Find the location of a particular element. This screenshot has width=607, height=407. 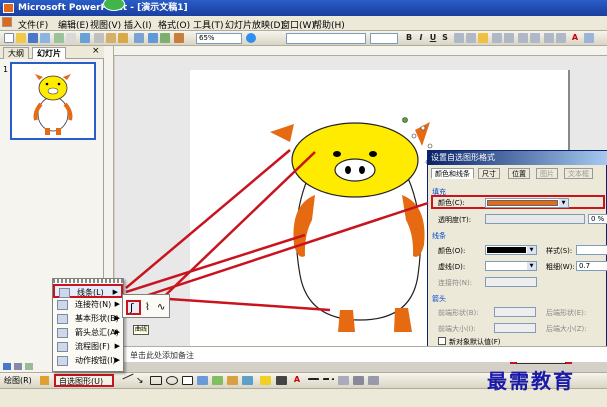

draw-menu-button: 绘图(R) is located at coordinates (18, 380).